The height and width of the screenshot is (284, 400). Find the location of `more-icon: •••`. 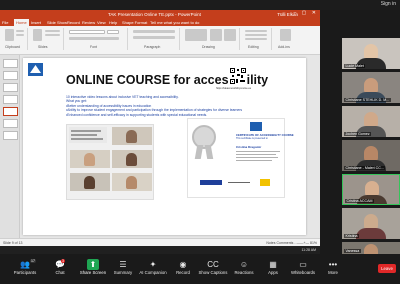

more-icon: ••• is located at coordinates (333, 264).